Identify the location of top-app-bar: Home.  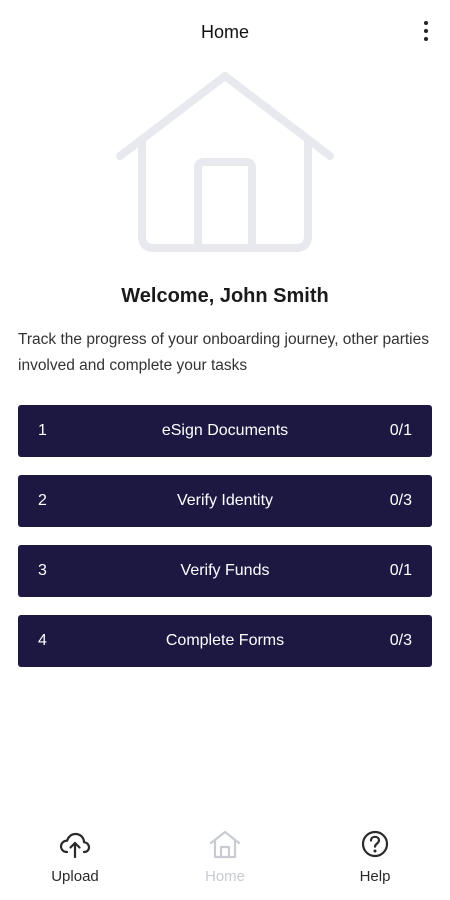
(225, 32).